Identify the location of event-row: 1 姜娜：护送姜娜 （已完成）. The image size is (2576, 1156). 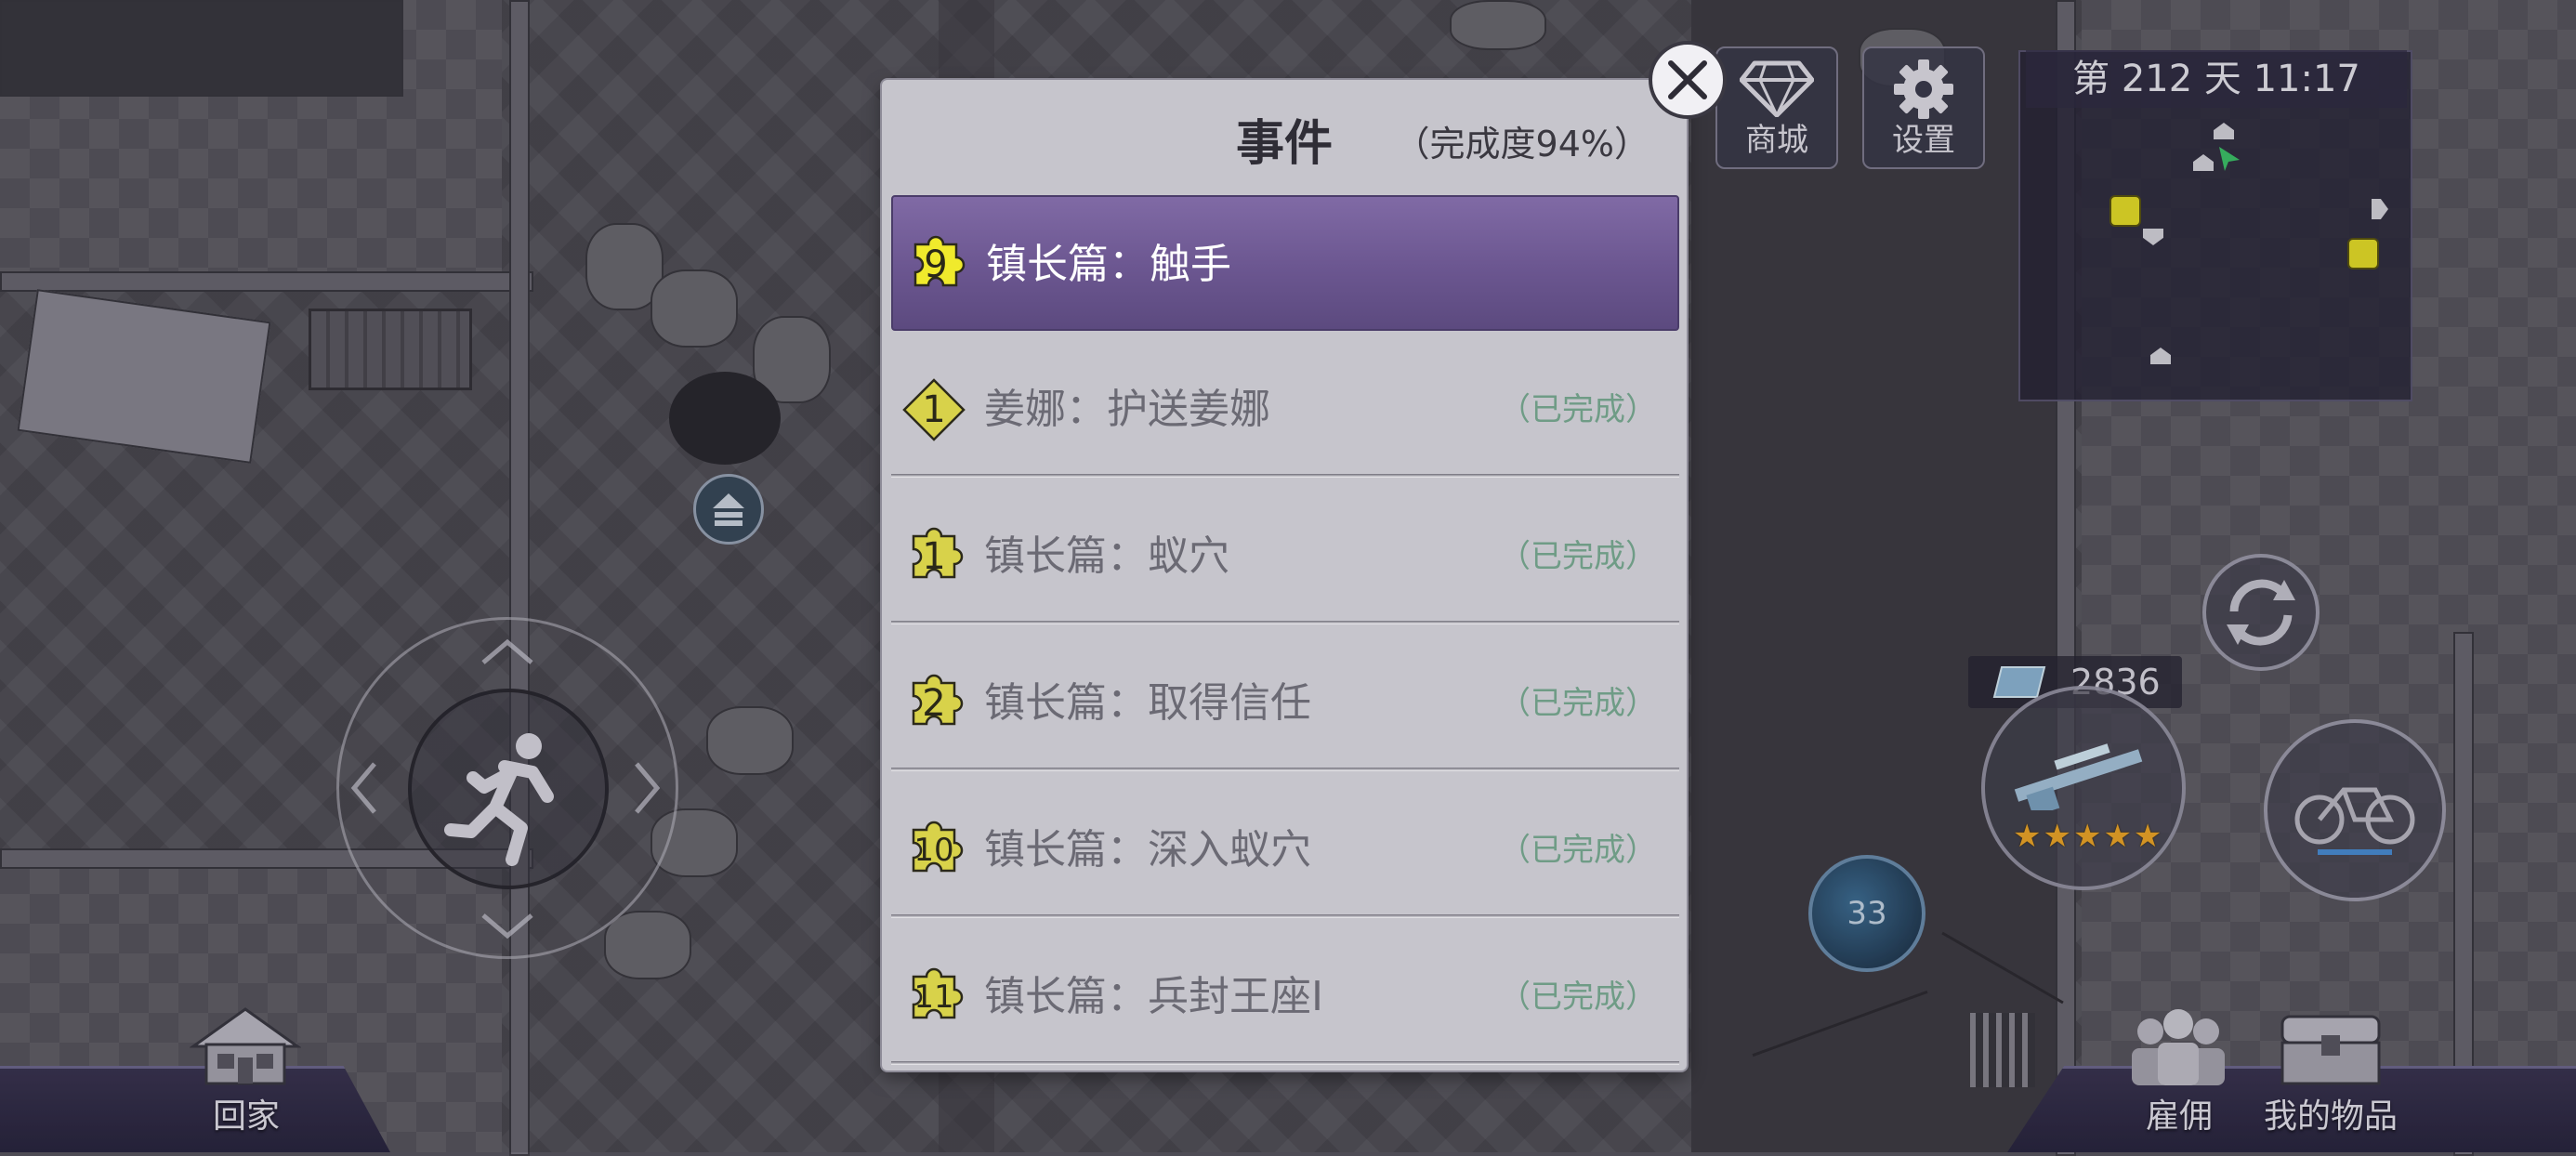
(1285, 410).